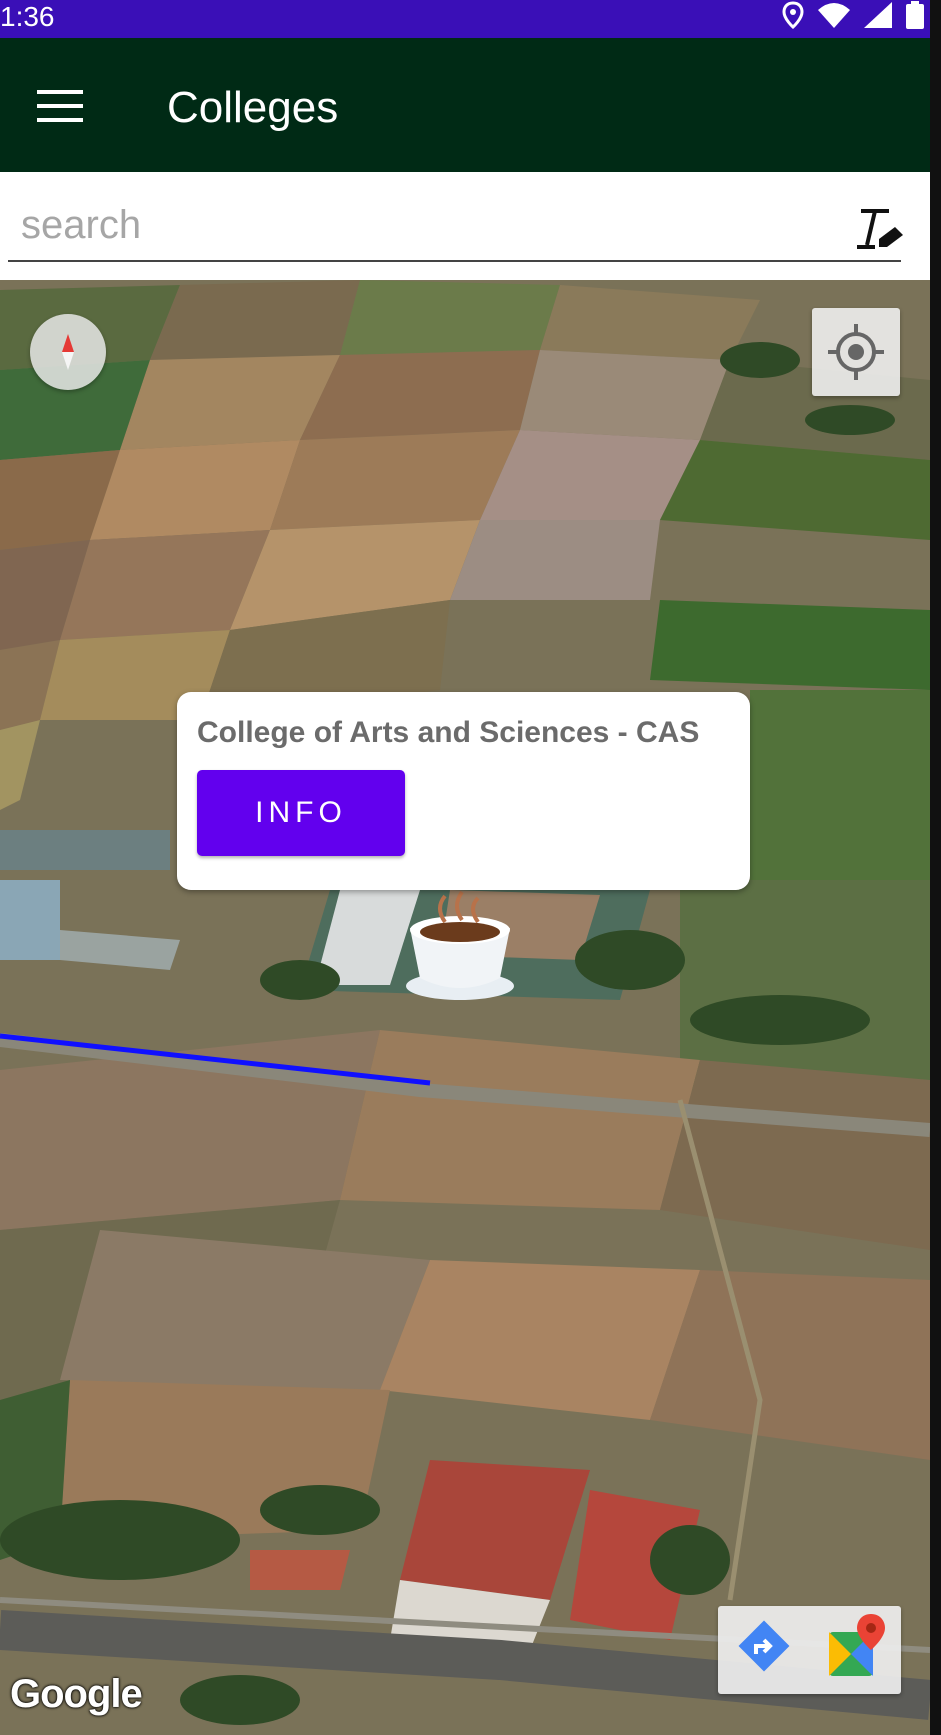 The height and width of the screenshot is (1735, 941). Describe the element at coordinates (454, 226) in the screenshot. I see `search-input` at that location.